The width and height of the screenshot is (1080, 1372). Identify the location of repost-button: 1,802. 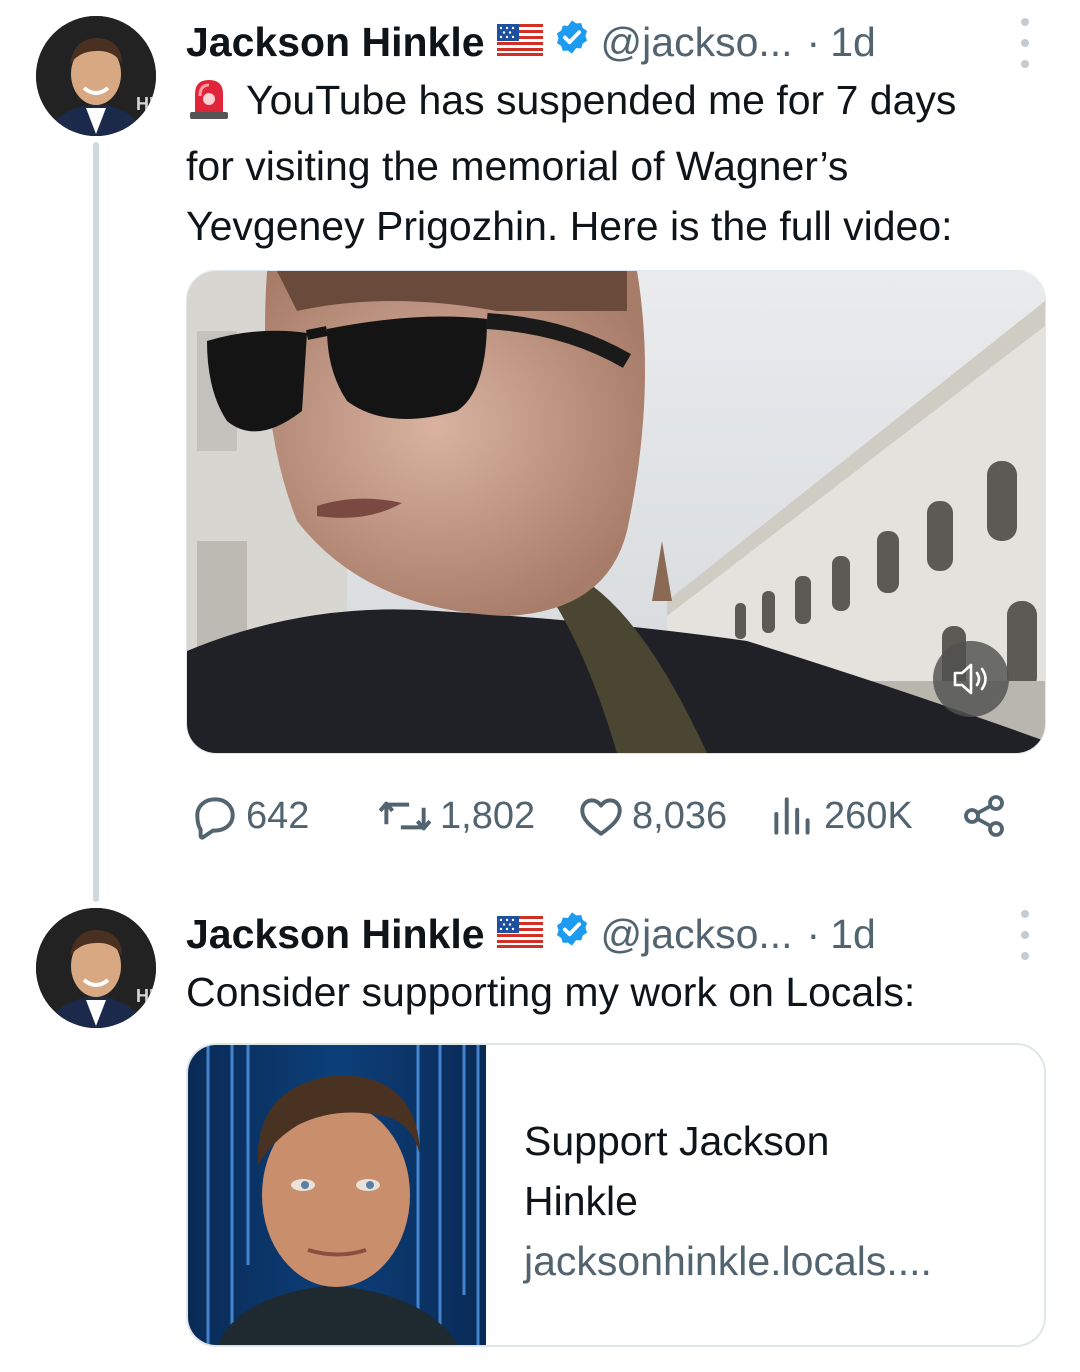
(455, 816).